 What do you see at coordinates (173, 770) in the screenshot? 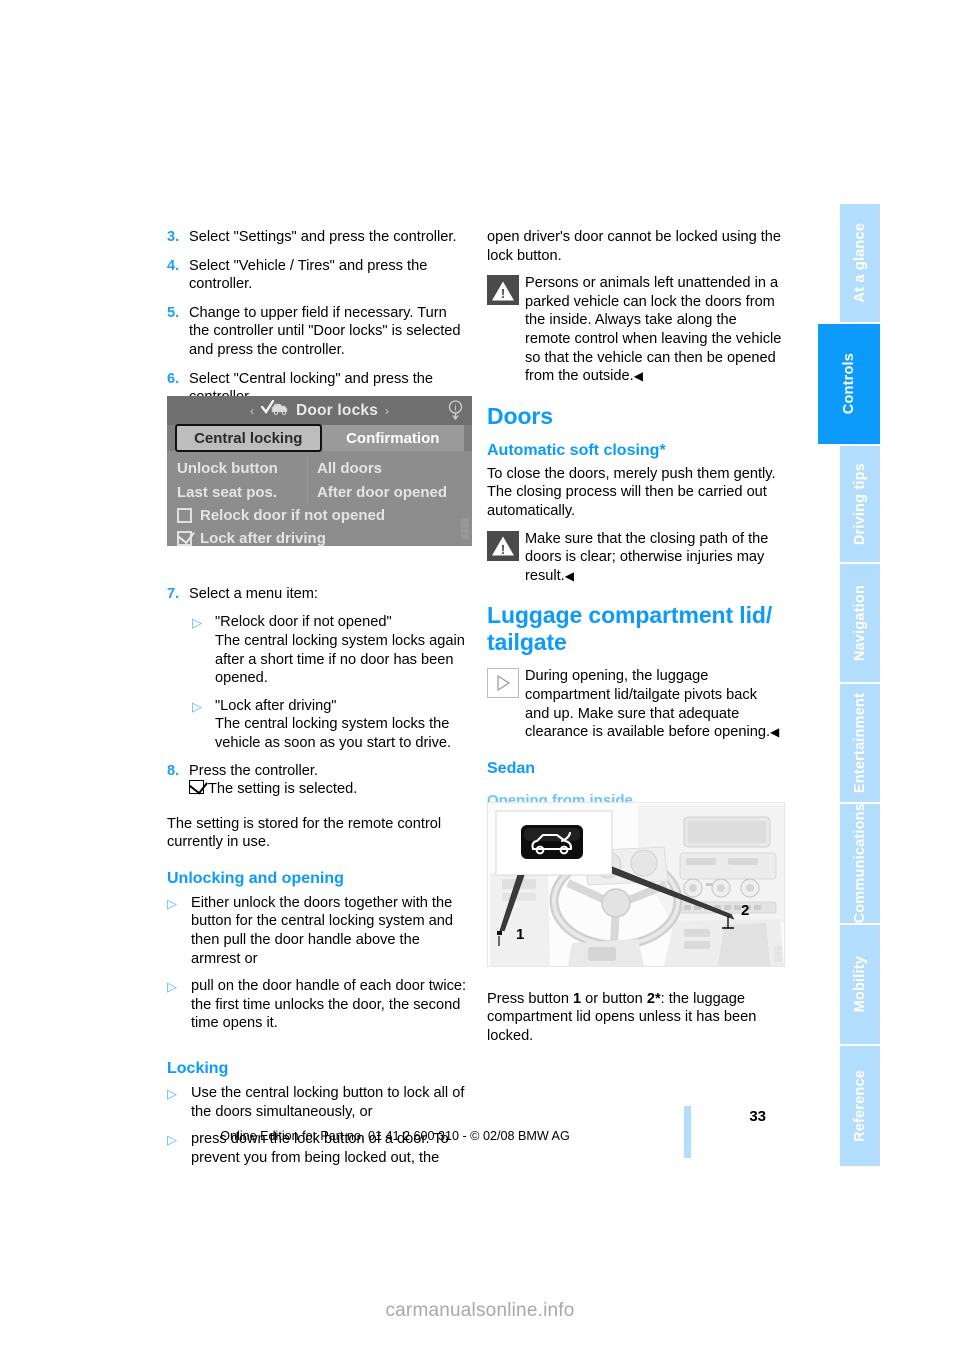
I see `step-number: 8.` at bounding box center [173, 770].